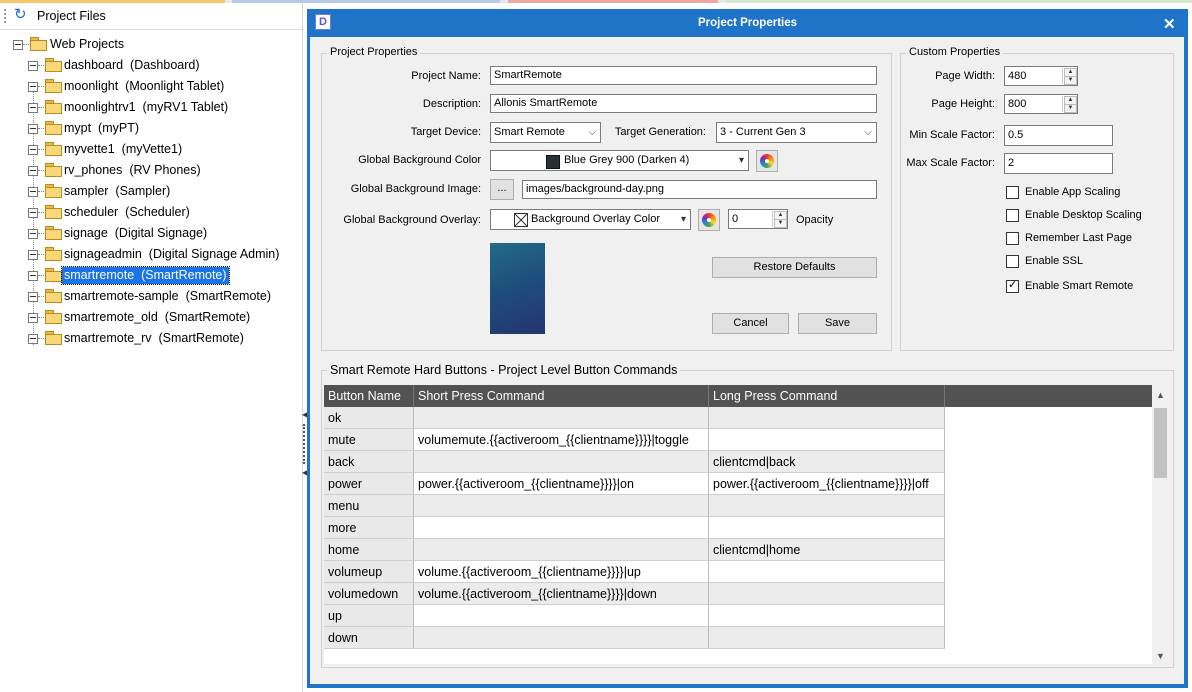 The image size is (1192, 692). Describe the element at coordinates (6, 16) in the screenshot. I see `panel-grip-icon` at that location.